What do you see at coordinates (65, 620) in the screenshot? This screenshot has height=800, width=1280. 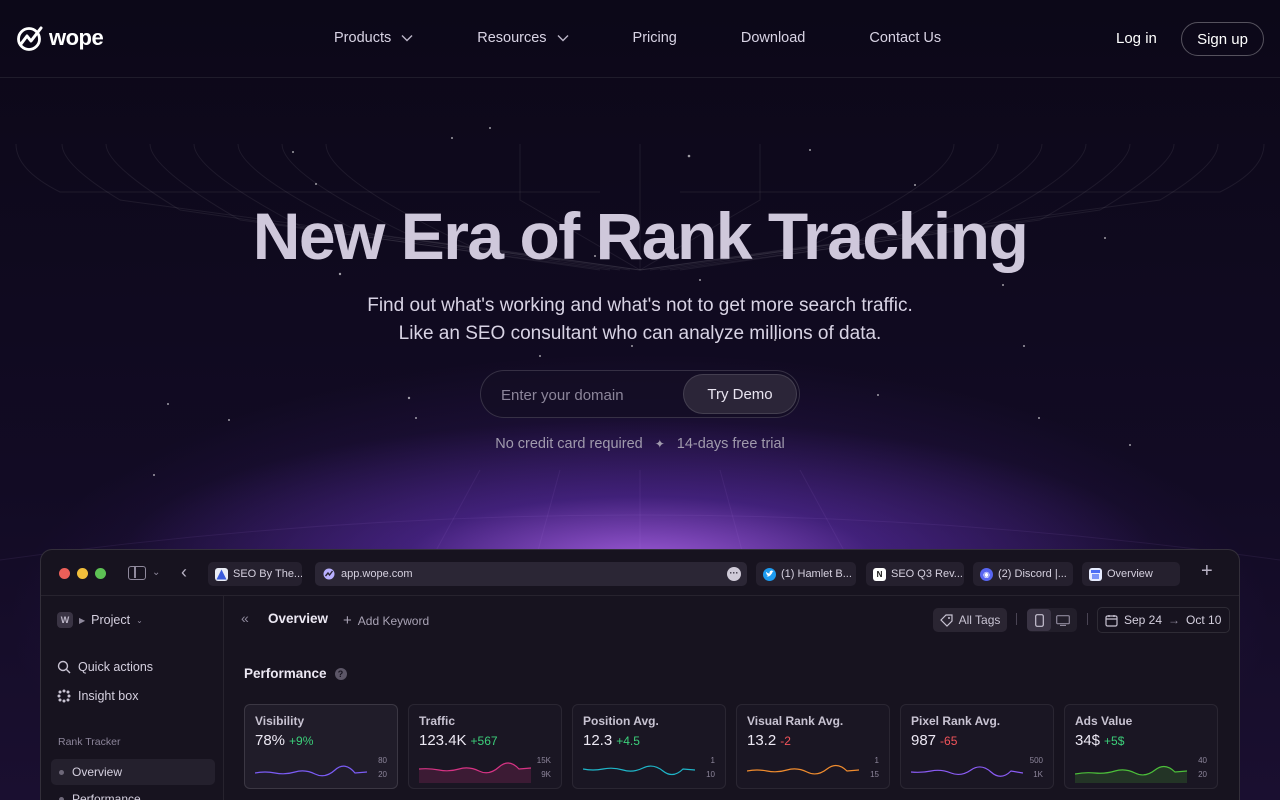 I see `project-avatar: W` at bounding box center [65, 620].